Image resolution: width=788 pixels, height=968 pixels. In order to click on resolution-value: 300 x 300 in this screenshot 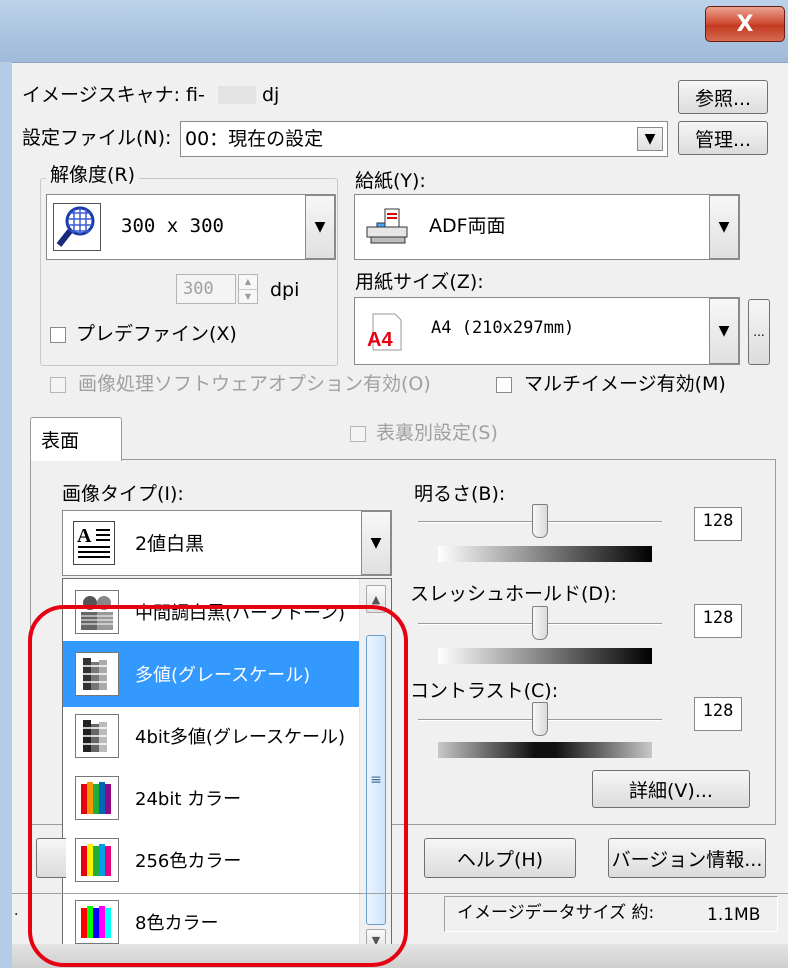, I will do `click(172, 226)`.